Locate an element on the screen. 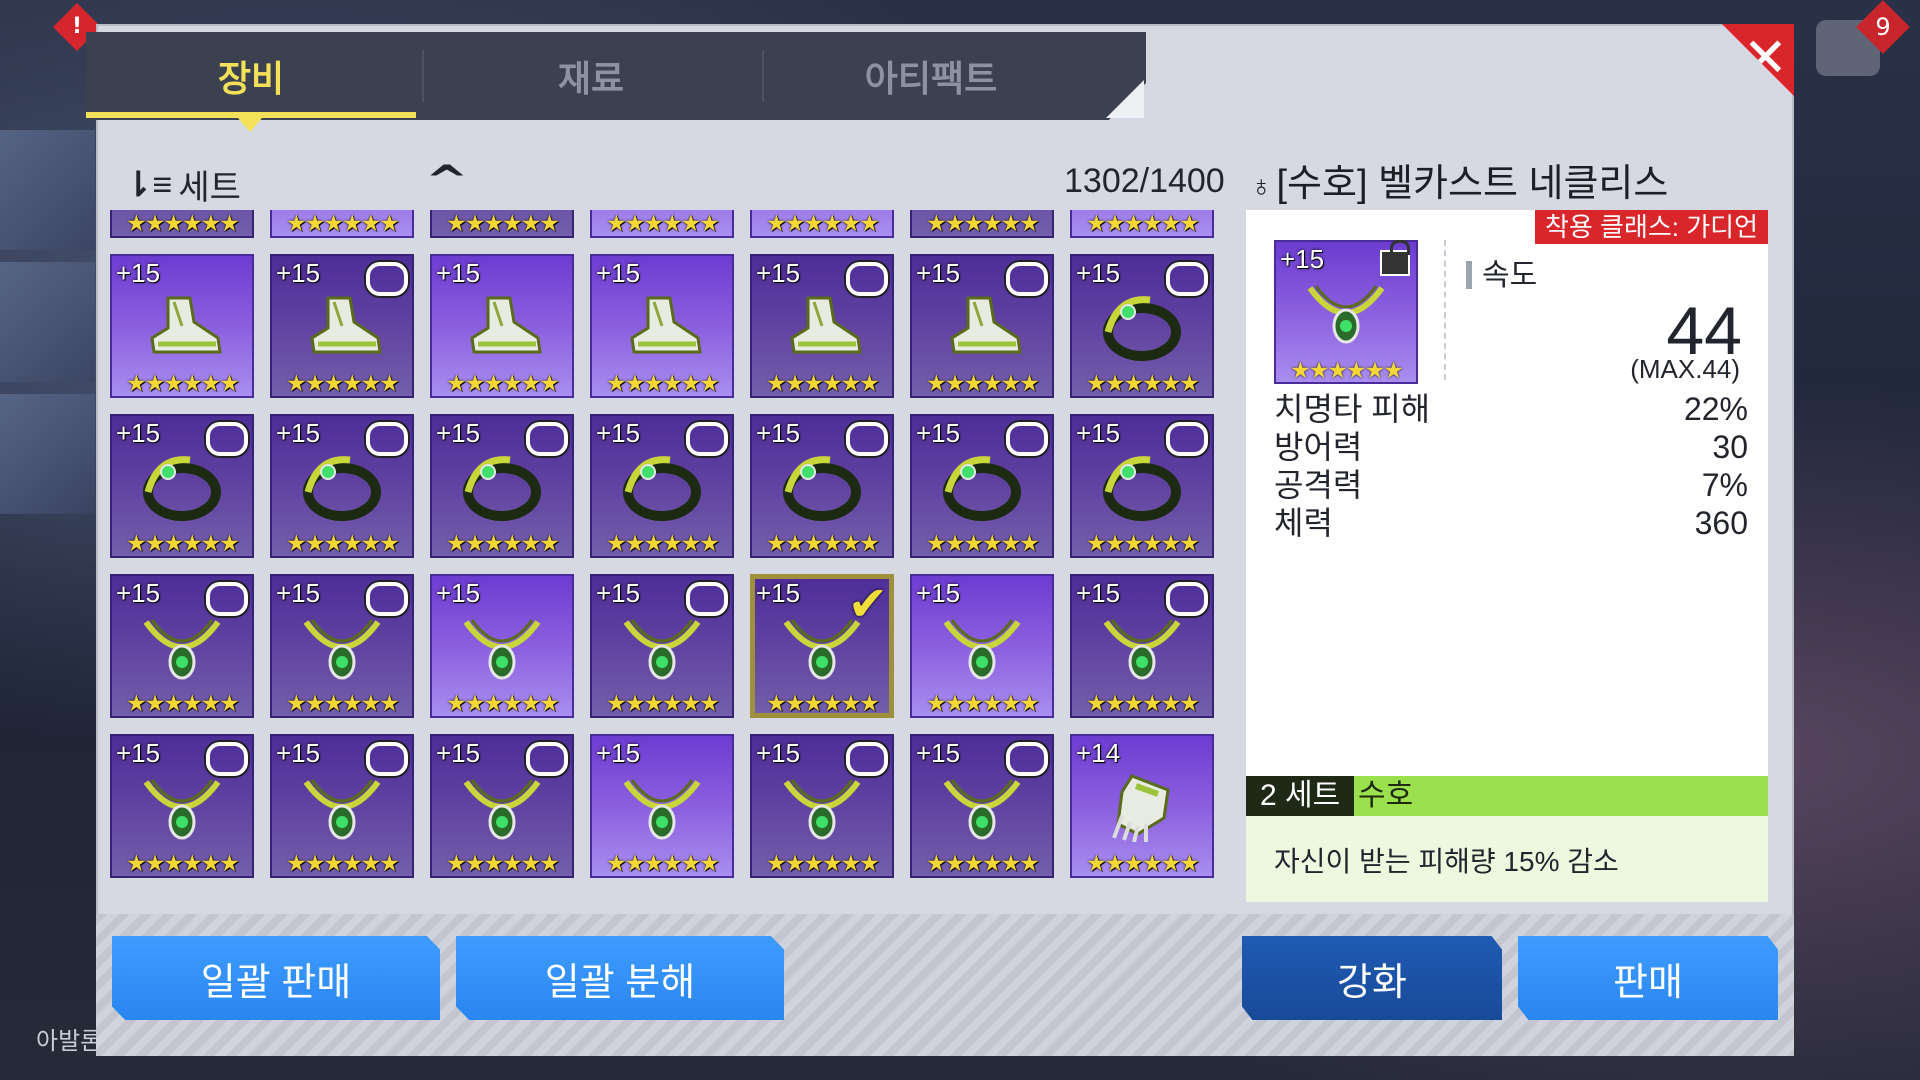 This screenshot has height=1080, width=1920. equipment-slot: +14 ★★★★★★ is located at coordinates (1142, 806).